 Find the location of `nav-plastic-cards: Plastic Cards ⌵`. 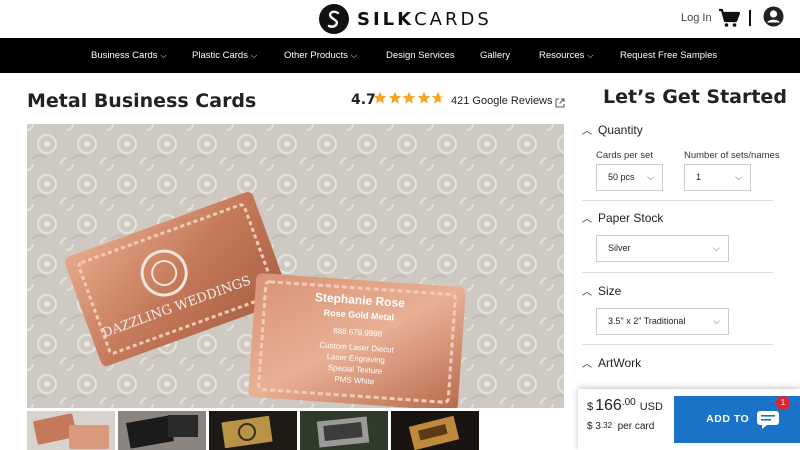

nav-plastic-cards: Plastic Cards ⌵ is located at coordinates (224, 55).